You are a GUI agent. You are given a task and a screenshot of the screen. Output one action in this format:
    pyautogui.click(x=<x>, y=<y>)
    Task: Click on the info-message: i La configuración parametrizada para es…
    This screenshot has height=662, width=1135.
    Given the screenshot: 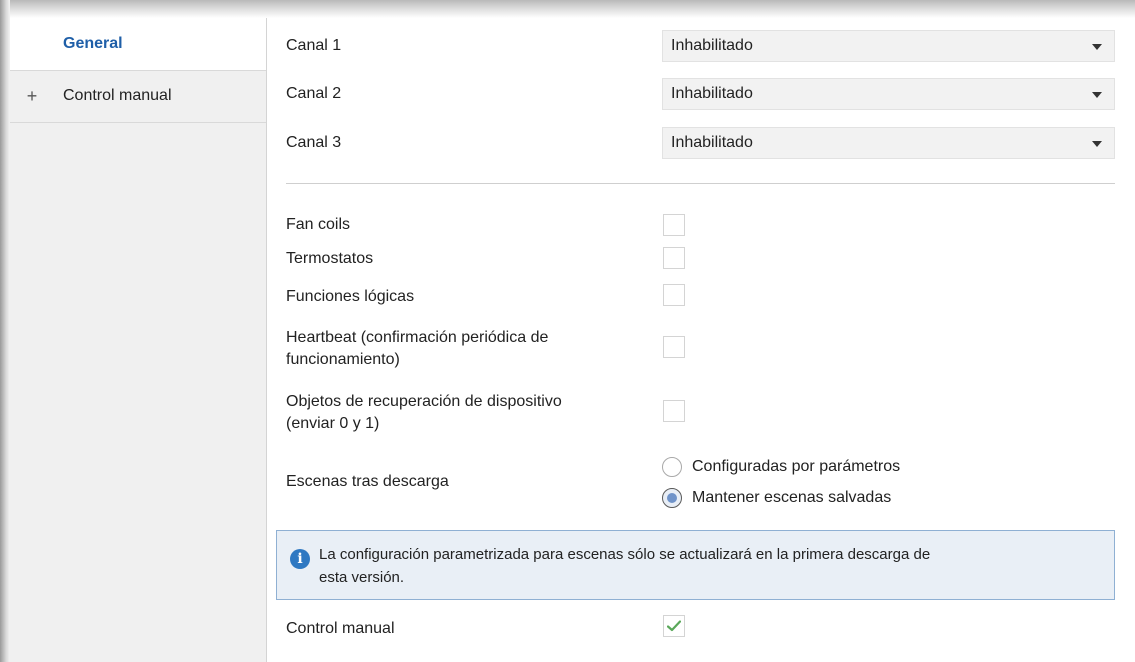 What is the action you would take?
    pyautogui.click(x=695, y=565)
    